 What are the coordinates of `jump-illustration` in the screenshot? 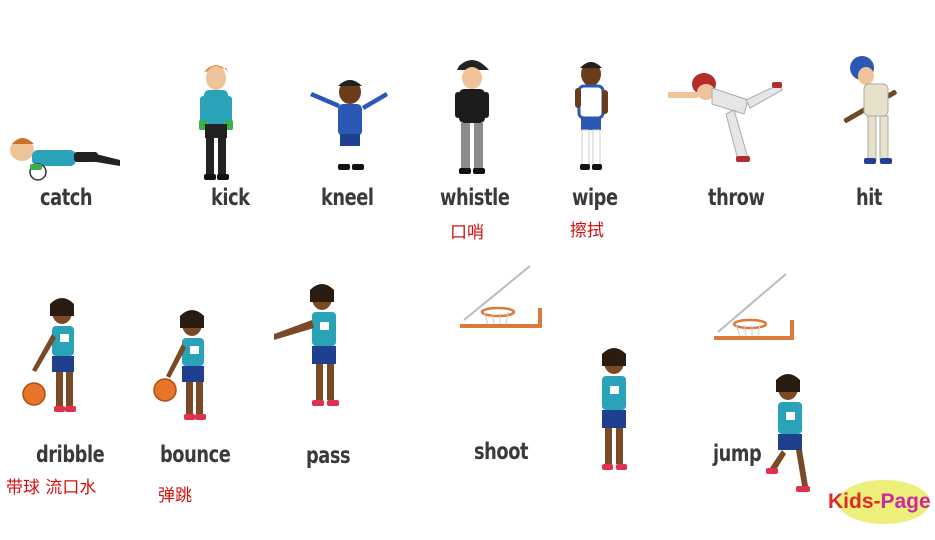 It's located at (788, 433).